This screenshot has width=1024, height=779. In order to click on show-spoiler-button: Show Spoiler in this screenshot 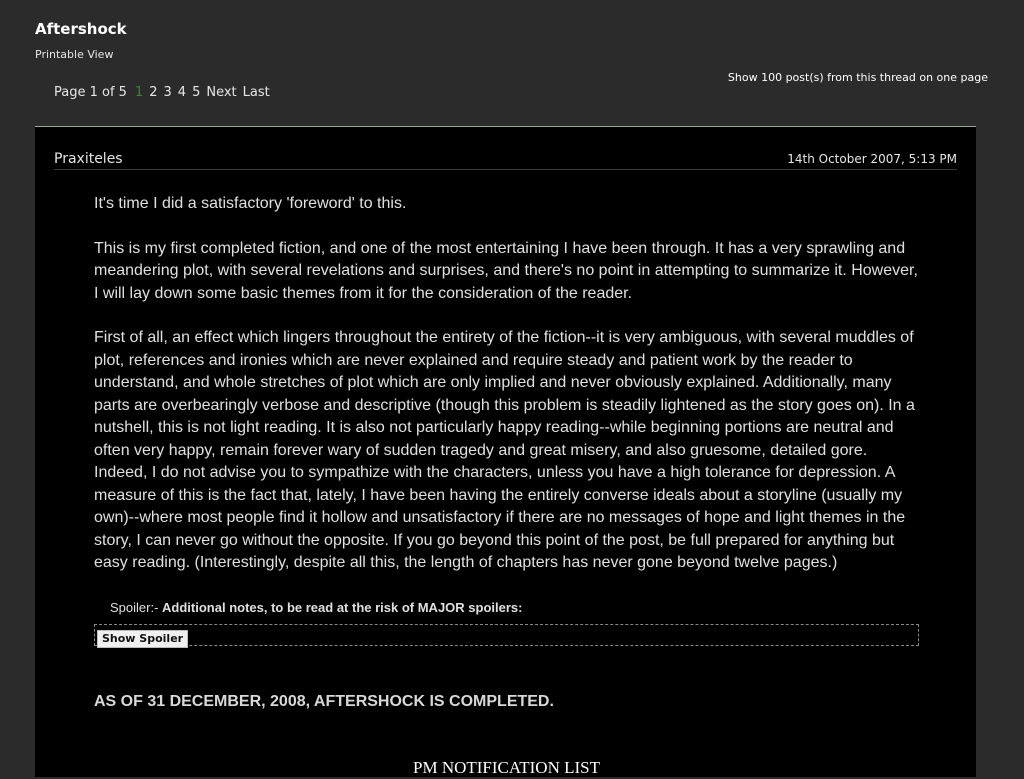, I will do `click(142, 639)`.